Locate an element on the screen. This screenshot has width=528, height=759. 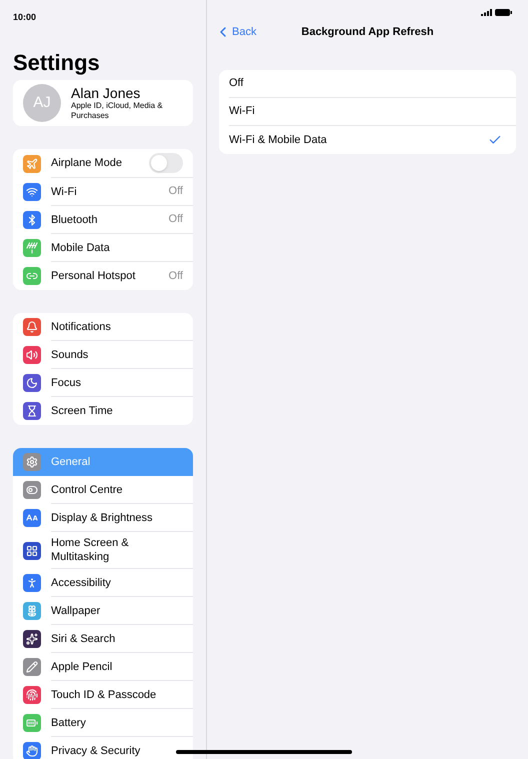
sidebar-item: Apple Pencil is located at coordinates (103, 667).